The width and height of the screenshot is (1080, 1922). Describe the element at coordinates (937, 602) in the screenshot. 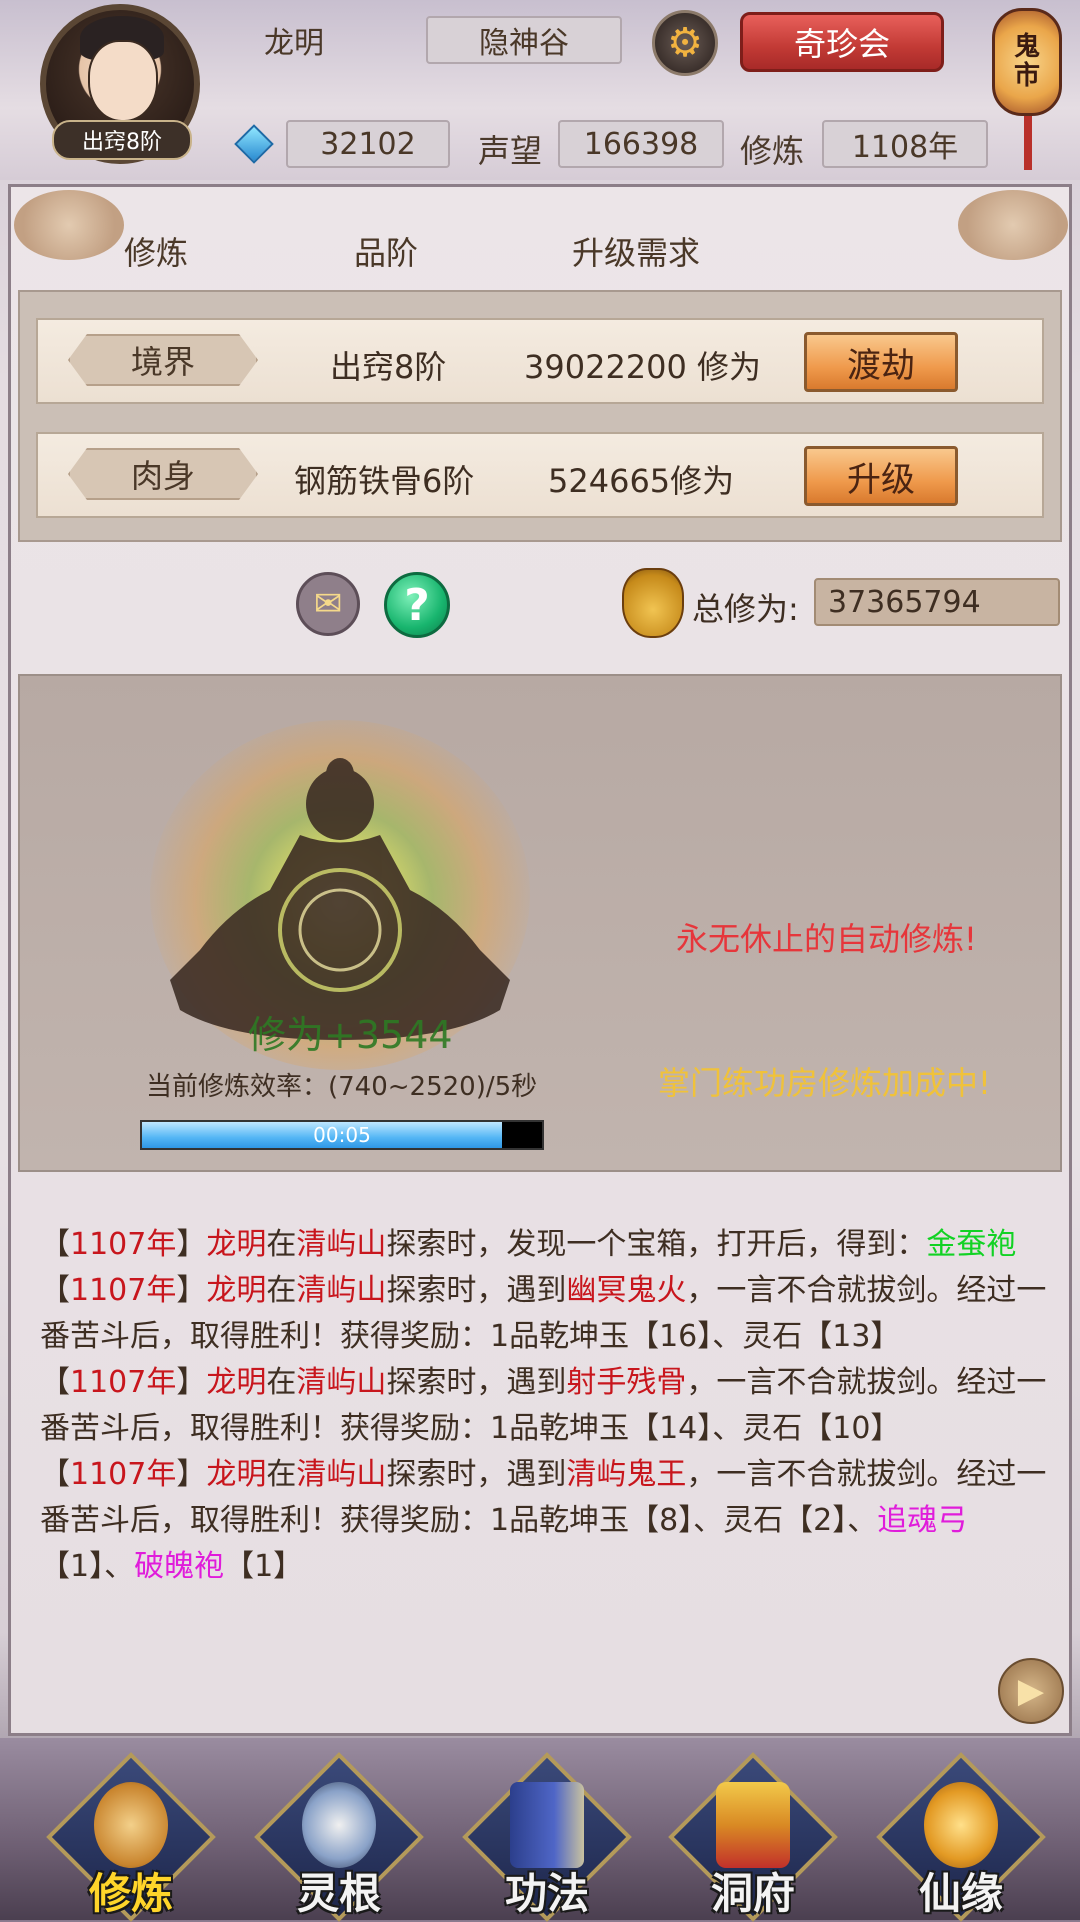

I see `total-cultivation-value: 37365794` at that location.